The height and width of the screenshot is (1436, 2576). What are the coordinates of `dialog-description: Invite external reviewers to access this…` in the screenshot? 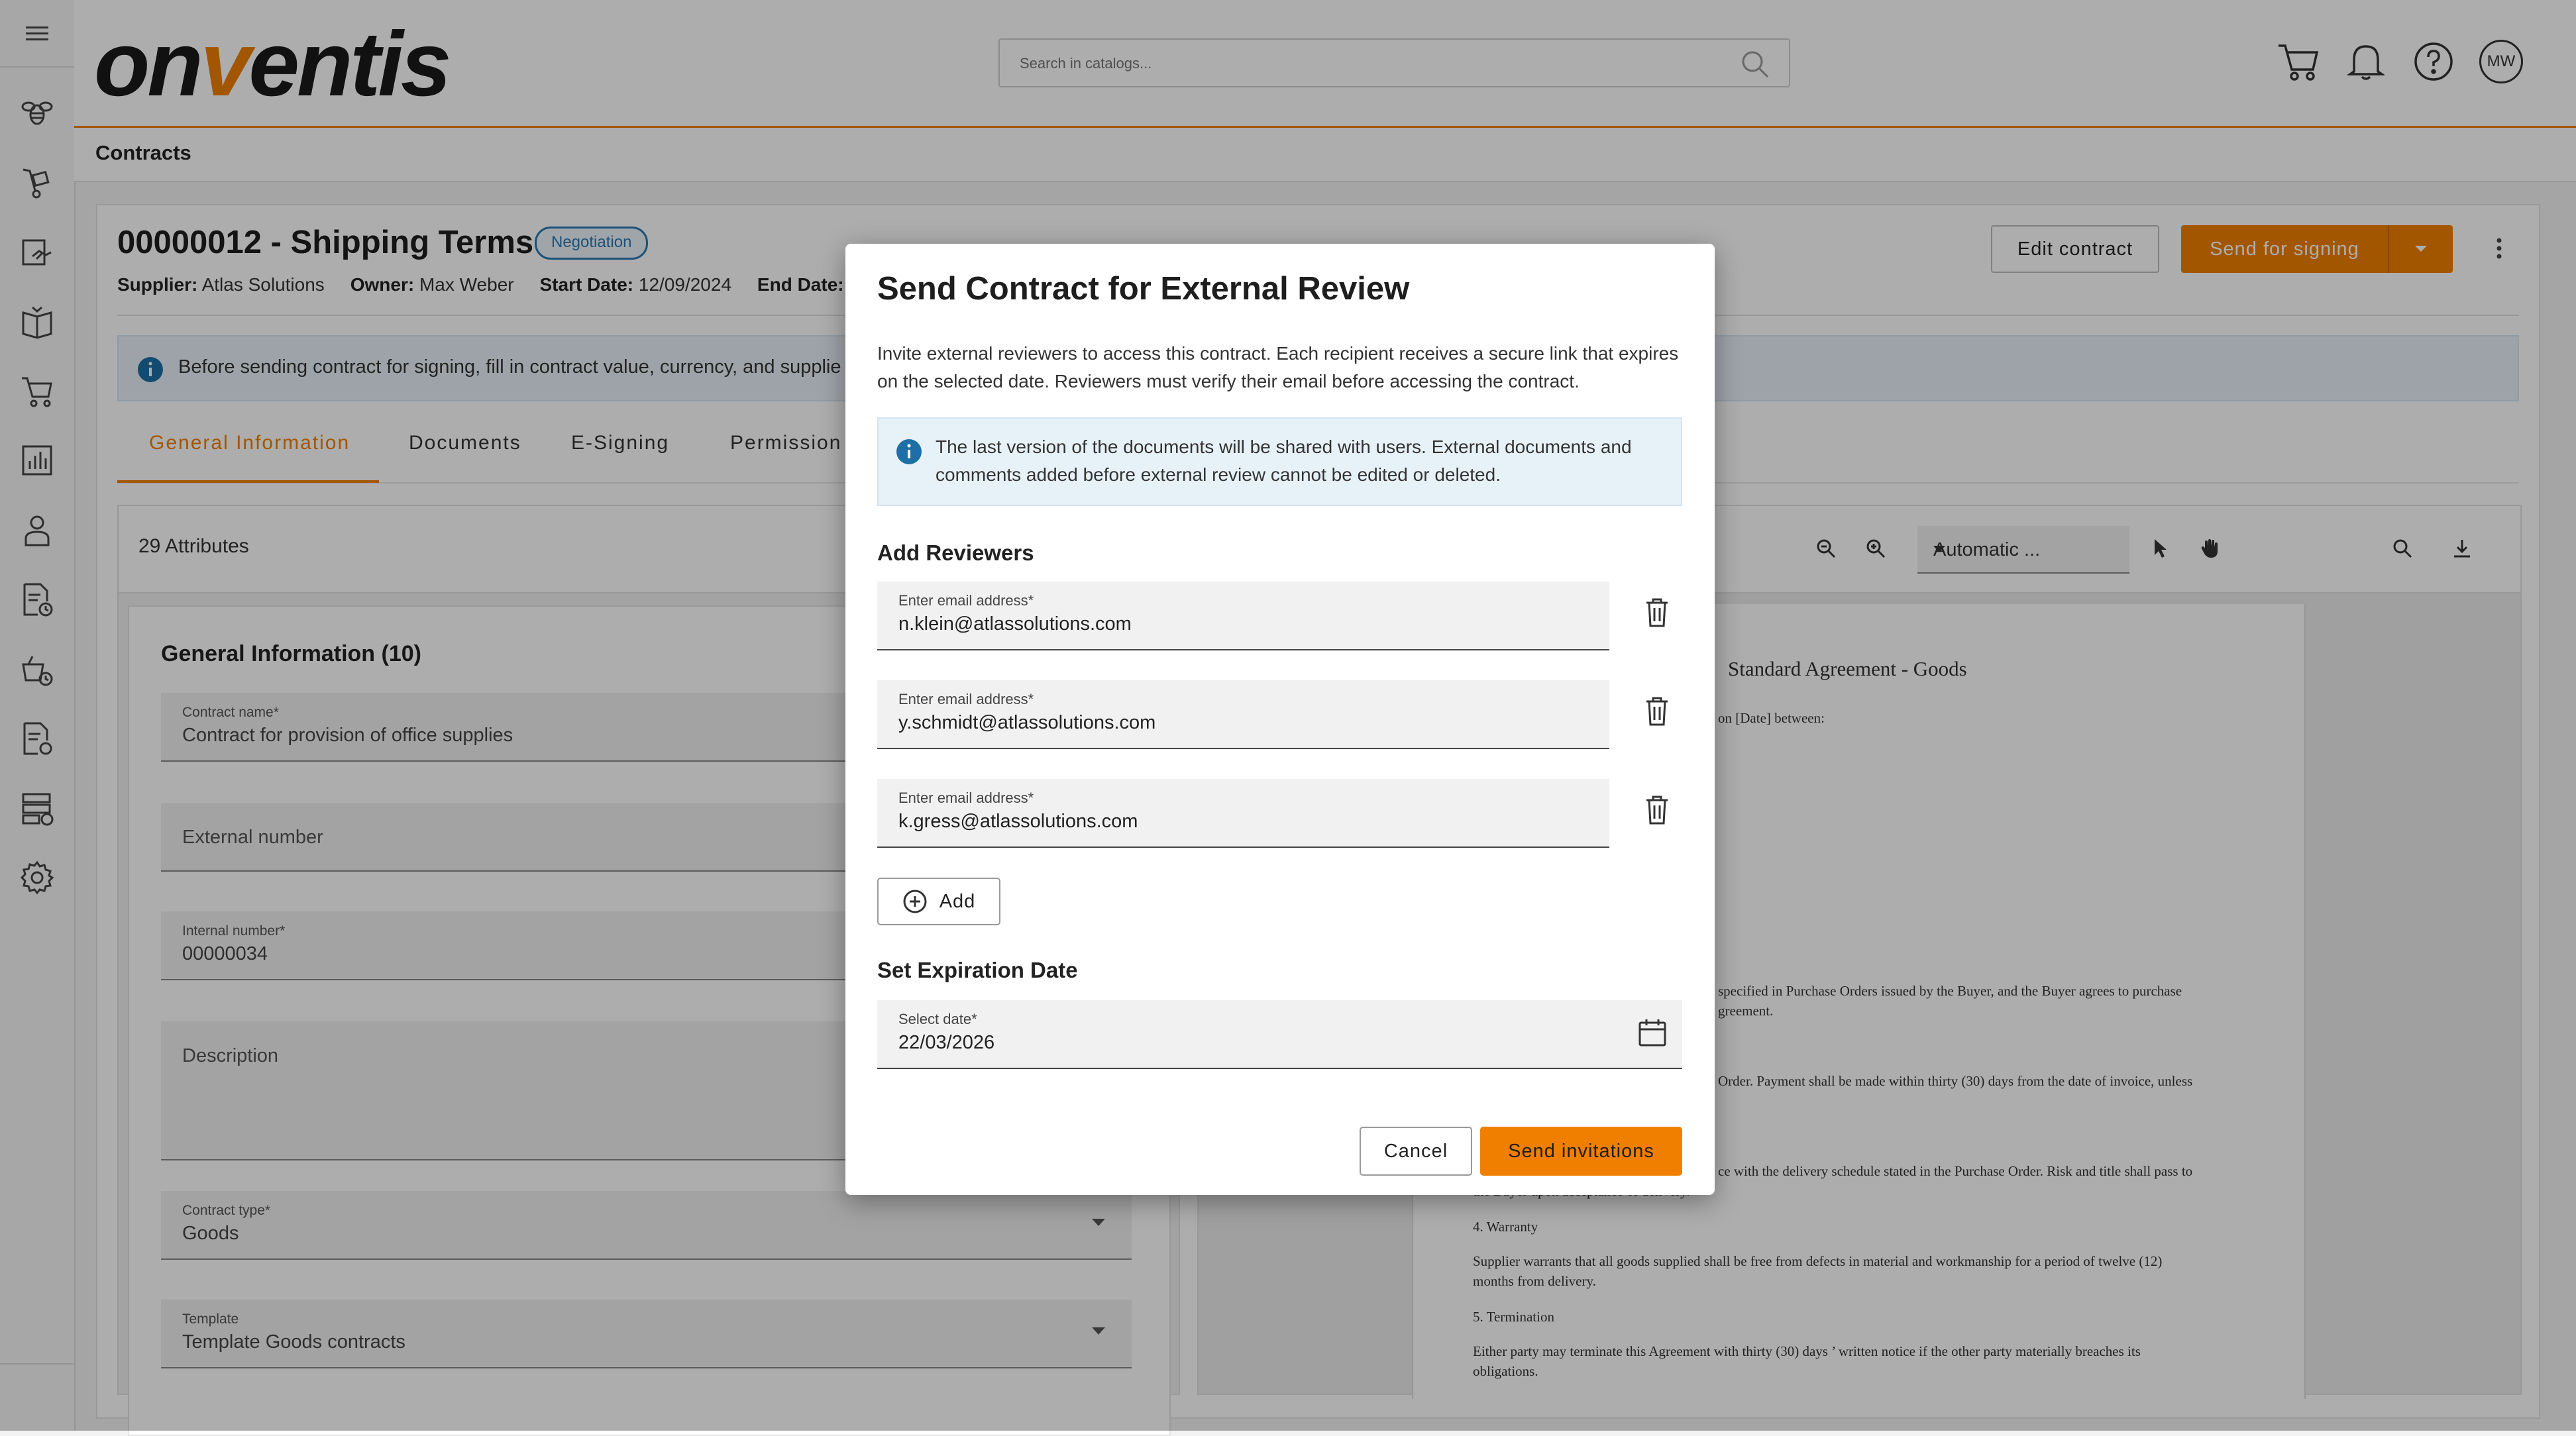 It's located at (1278, 367).